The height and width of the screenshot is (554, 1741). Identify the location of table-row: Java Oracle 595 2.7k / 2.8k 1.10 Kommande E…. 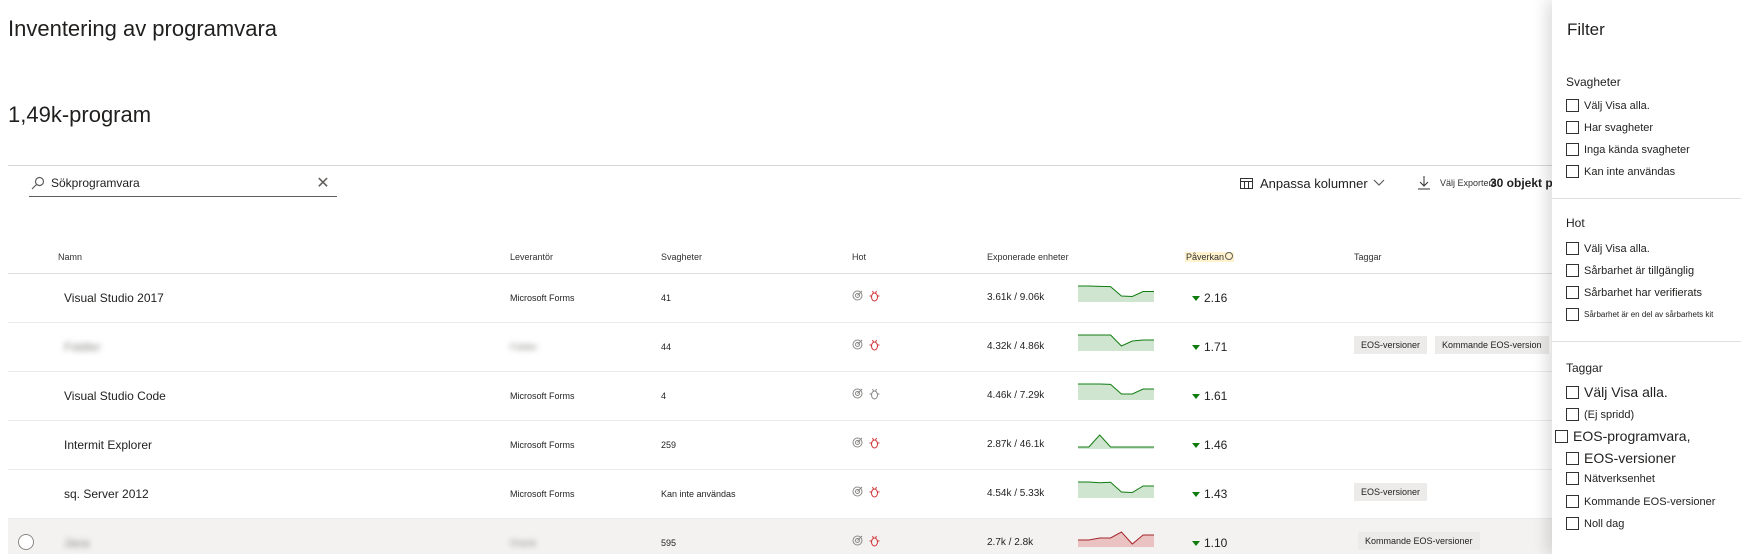
(780, 536).